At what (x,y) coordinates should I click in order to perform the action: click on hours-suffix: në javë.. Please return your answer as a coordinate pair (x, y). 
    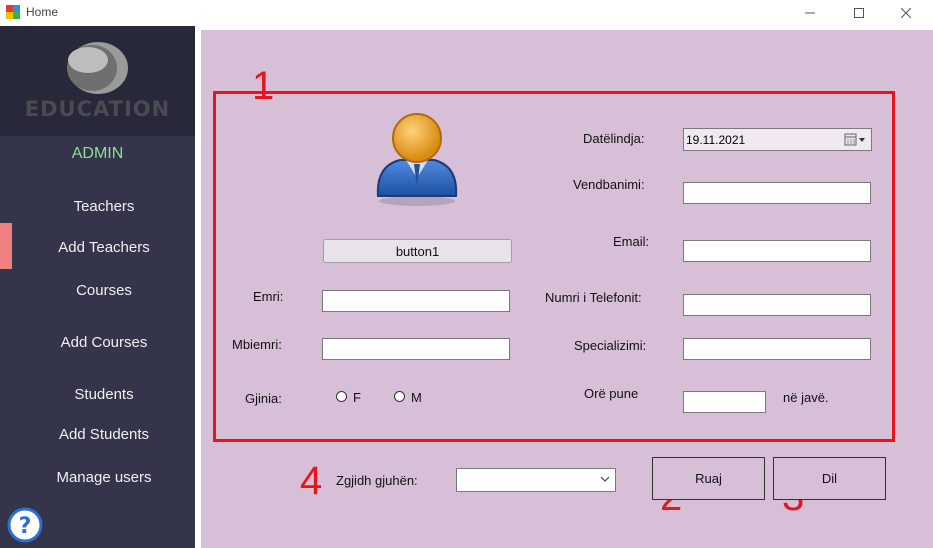
    Looking at the image, I should click on (806, 397).